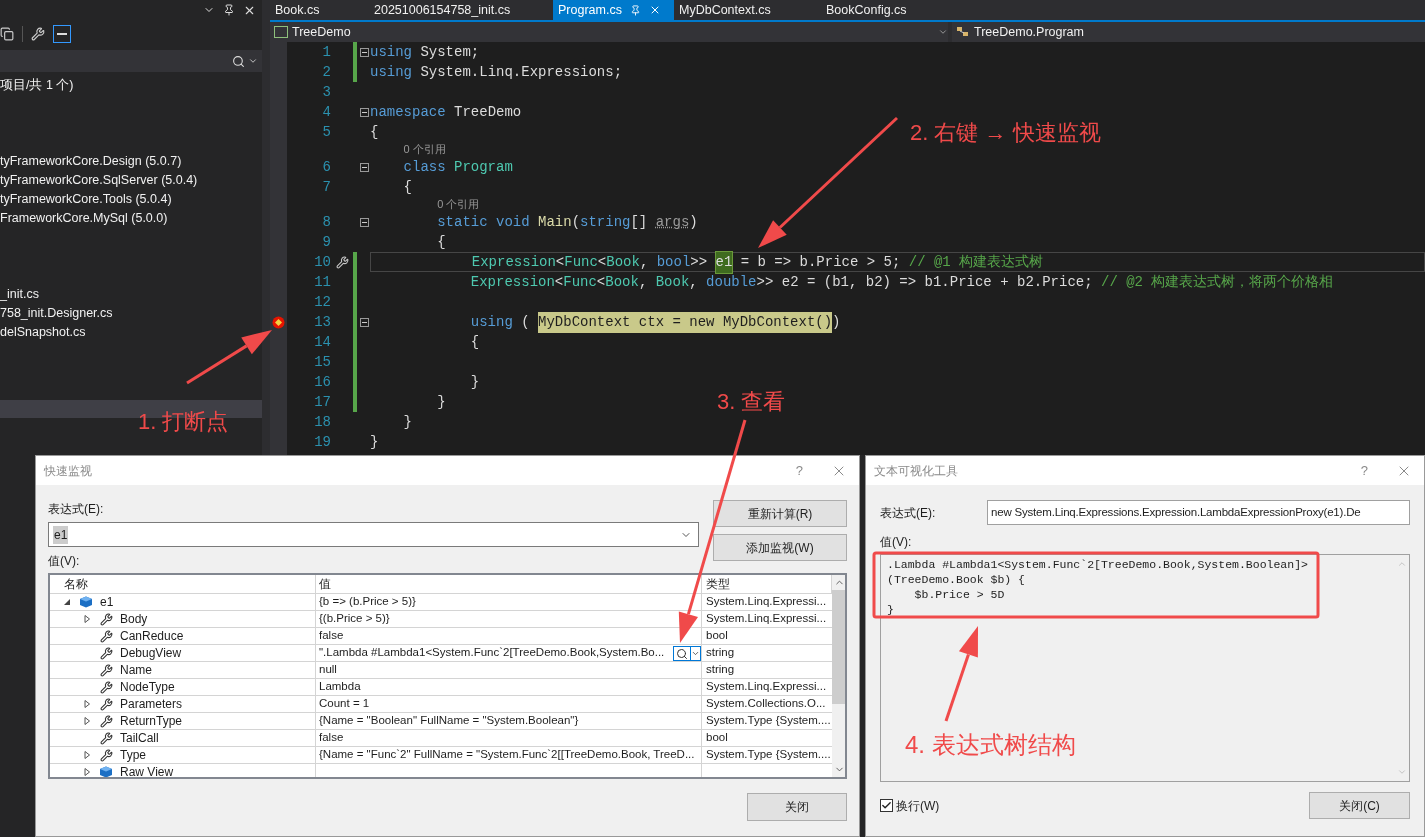 This screenshot has width=1425, height=837. What do you see at coordinates (56, 313) in the screenshot?
I see `tree-item: 758_init.Designer.cs` at bounding box center [56, 313].